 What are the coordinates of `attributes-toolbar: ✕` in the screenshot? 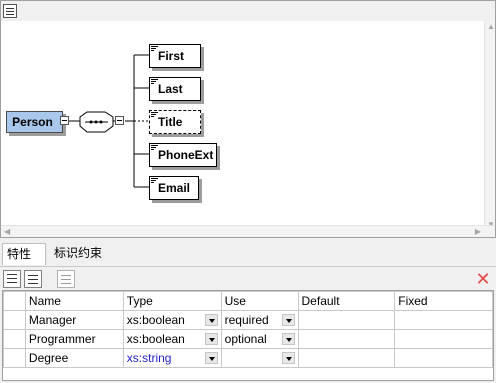 It's located at (248, 278).